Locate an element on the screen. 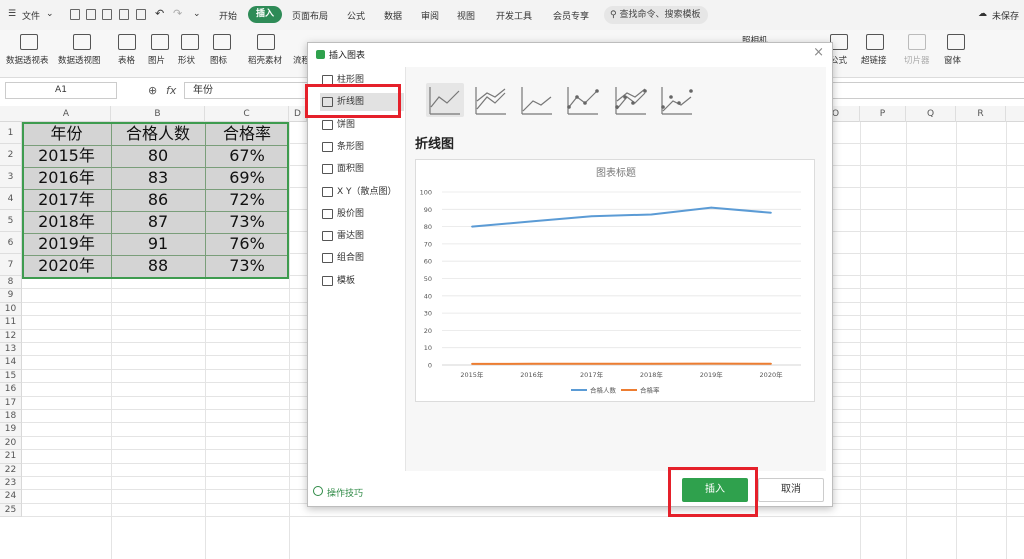 The height and width of the screenshot is (559, 1024). slicer-icon is located at coordinates (917, 42).